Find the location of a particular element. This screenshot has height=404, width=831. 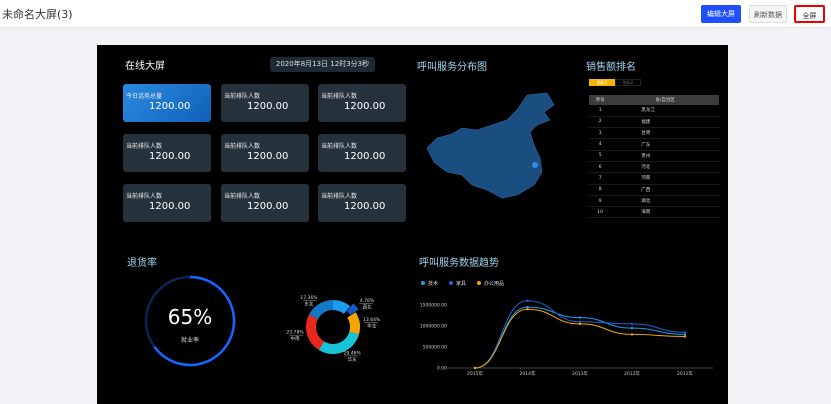

series-line is located at coordinates (580, 334).